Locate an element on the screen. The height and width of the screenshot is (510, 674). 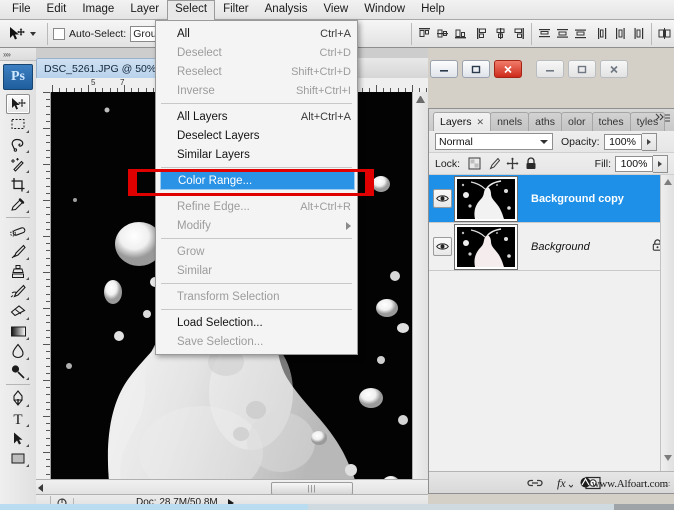
close-icon: ✕ is located at coordinates (481, 122).